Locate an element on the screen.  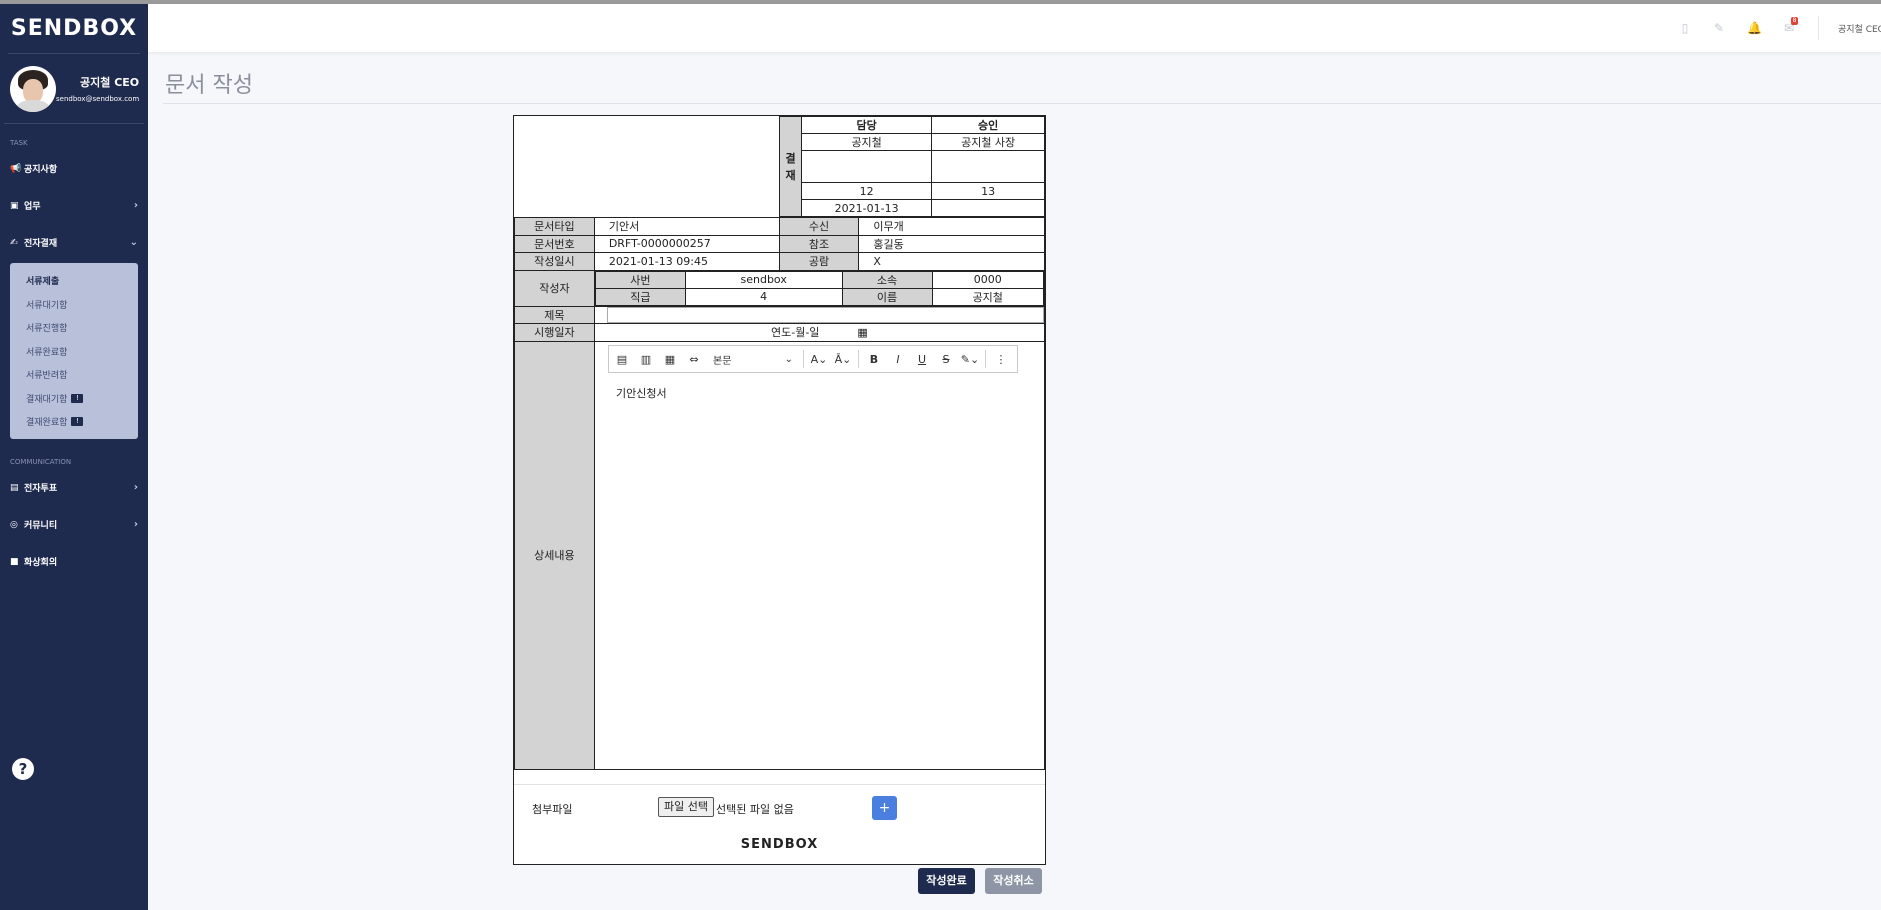
name-value: 공지철 is located at coordinates (988, 296).